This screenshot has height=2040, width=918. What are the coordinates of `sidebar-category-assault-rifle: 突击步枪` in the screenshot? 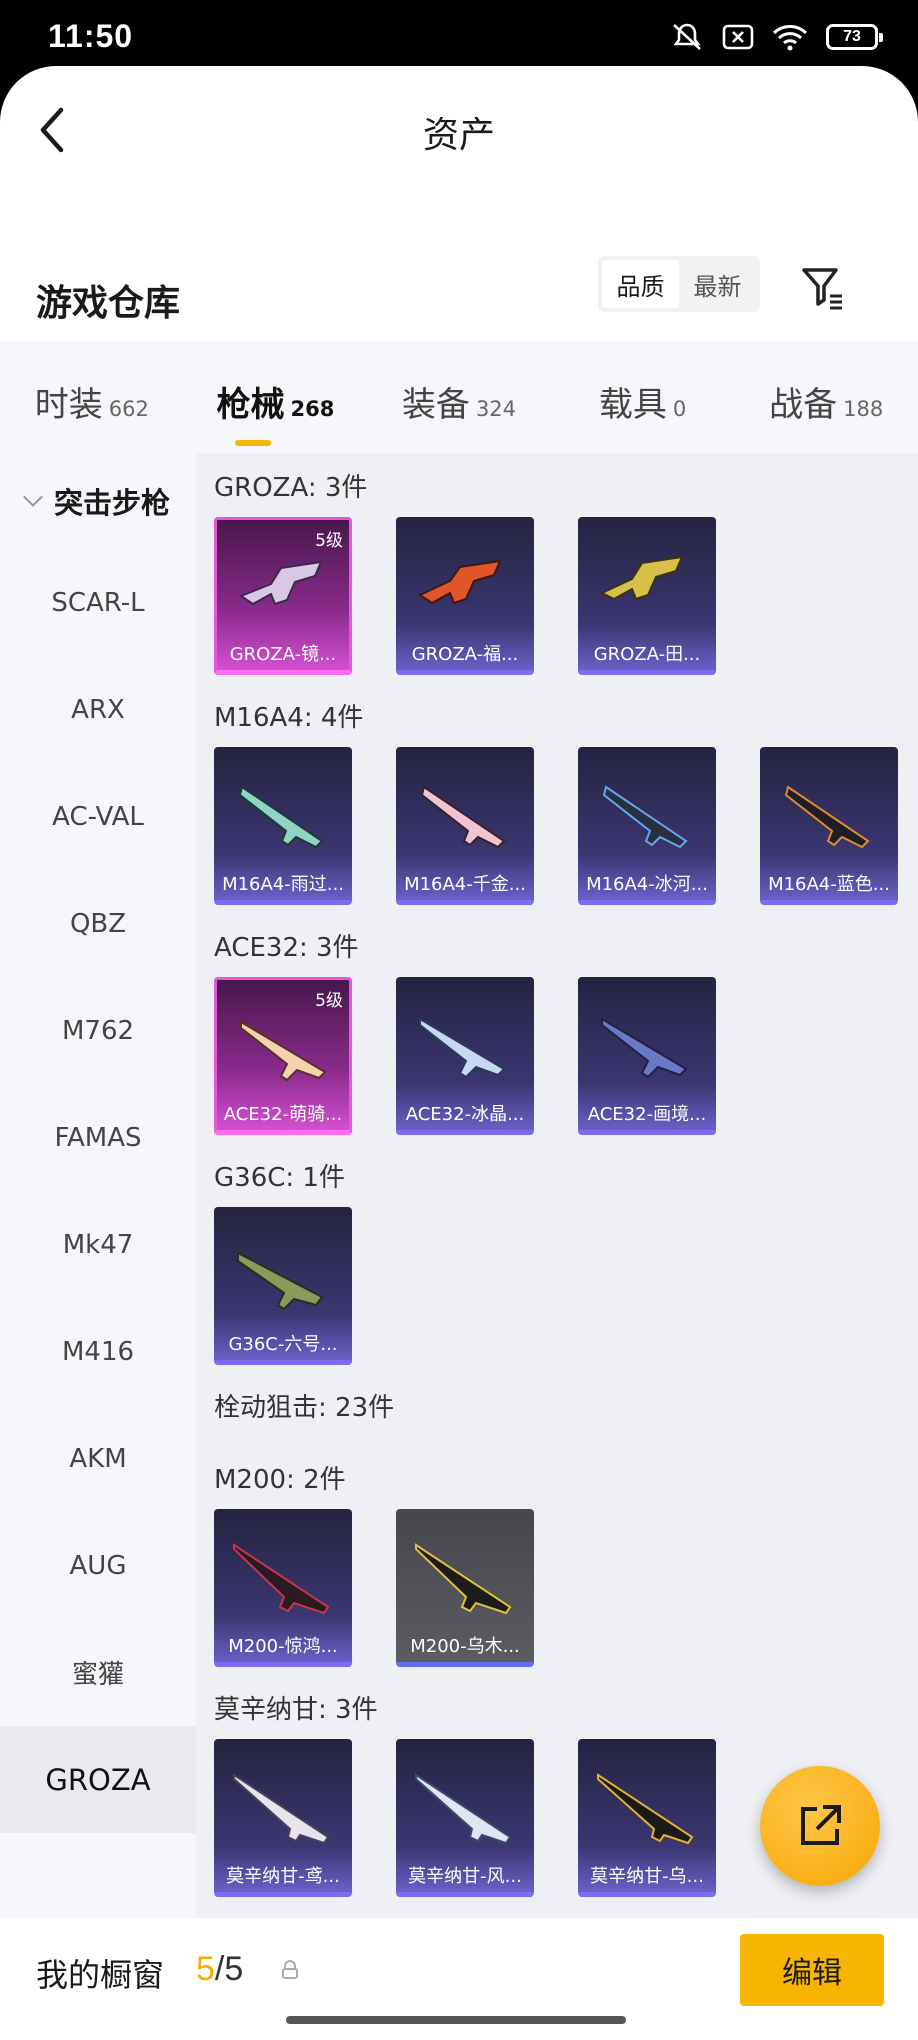 It's located at (98, 501).